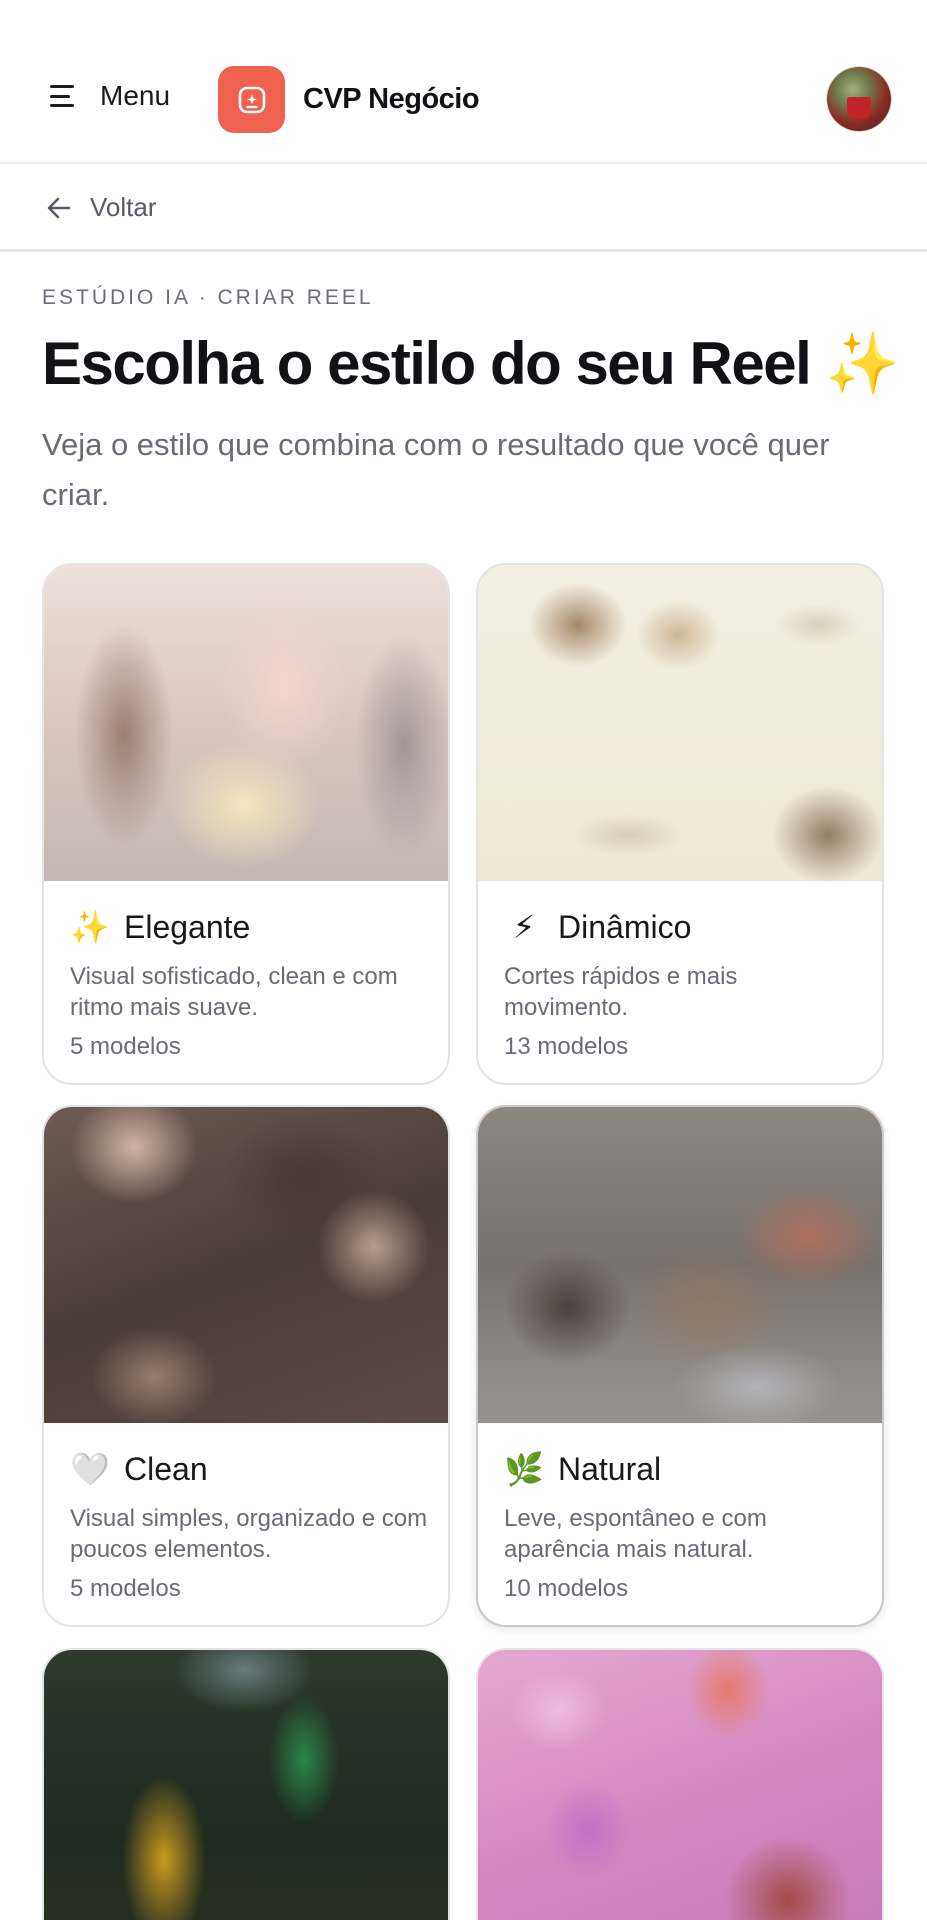 This screenshot has height=1920, width=927. What do you see at coordinates (524, 927) in the screenshot?
I see `lightning-icon: ⚡` at bounding box center [524, 927].